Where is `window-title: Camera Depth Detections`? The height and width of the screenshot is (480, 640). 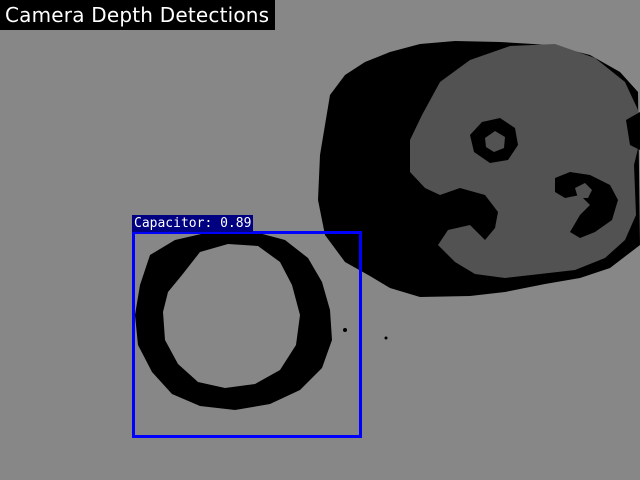
window-title: Camera Depth Detections is located at coordinates (137, 15).